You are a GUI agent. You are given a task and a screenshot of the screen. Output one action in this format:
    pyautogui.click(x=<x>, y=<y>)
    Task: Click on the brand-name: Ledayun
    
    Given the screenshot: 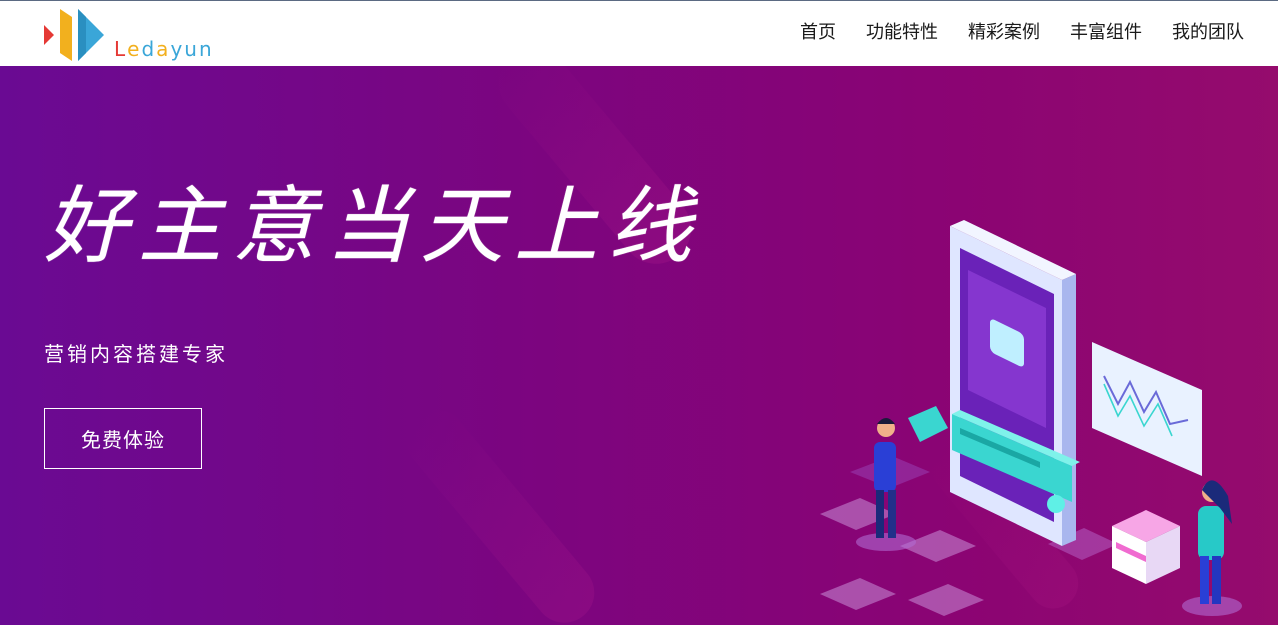 What is the action you would take?
    pyautogui.click(x=164, y=49)
    